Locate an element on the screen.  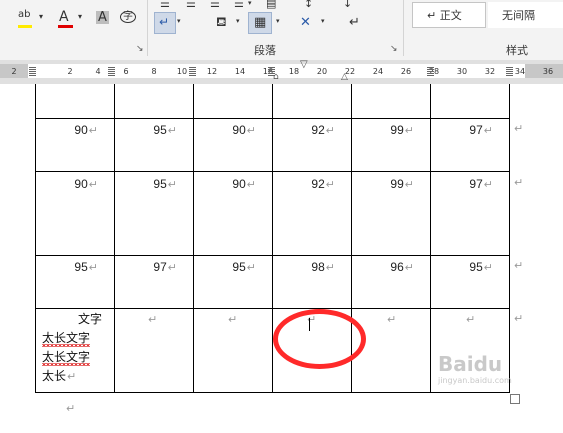
text-line: 太长文字 is located at coordinates (77, 338).